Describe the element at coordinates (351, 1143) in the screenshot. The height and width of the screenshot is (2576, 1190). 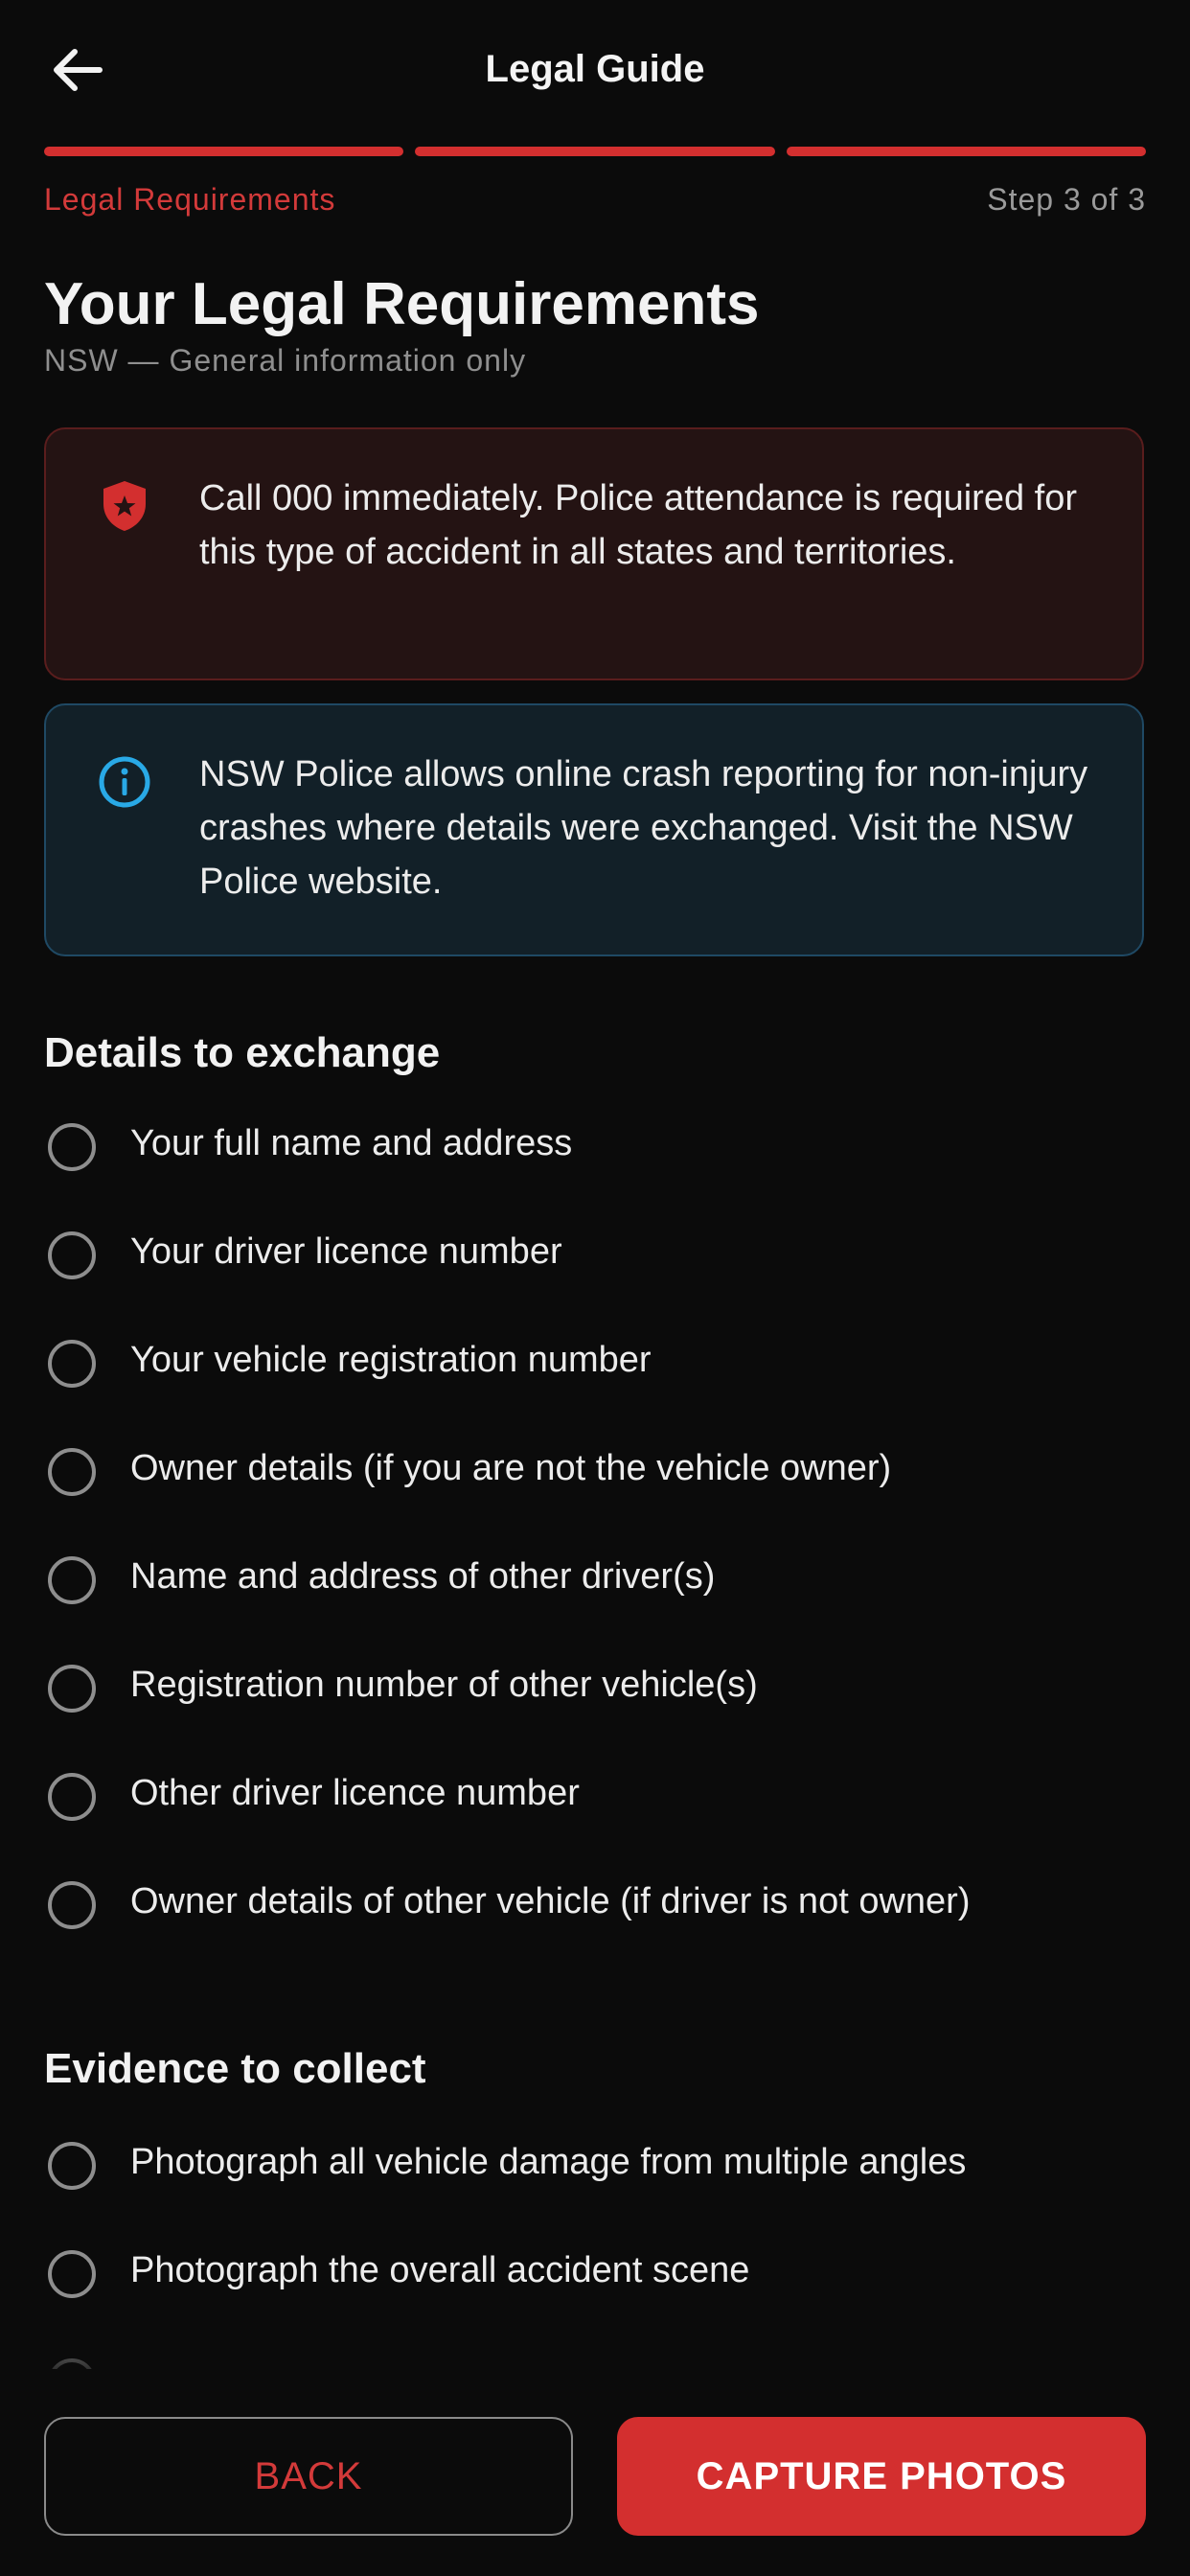
I see `checklist-item-label: Your full name and address` at that location.